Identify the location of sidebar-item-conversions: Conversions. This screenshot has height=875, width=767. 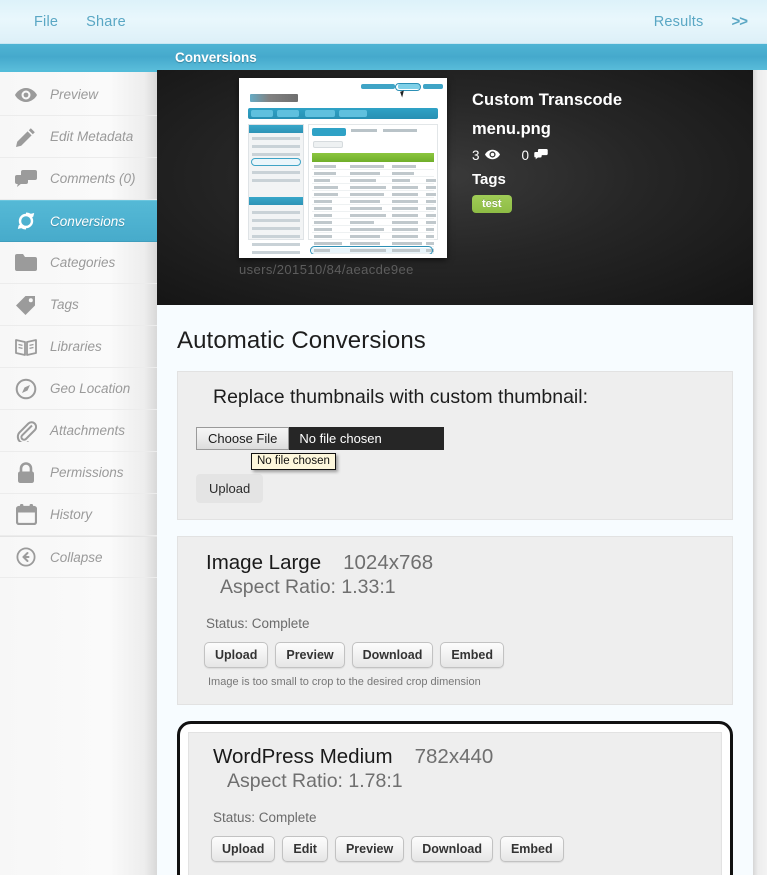
(78, 221).